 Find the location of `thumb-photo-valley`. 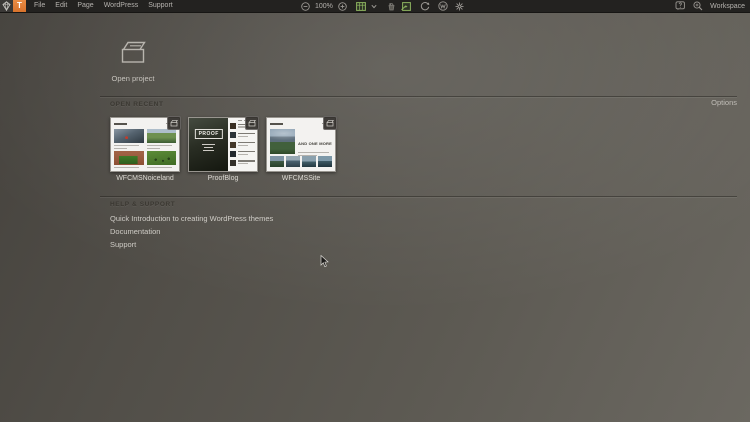

thumb-photo-valley is located at coordinates (161, 136).